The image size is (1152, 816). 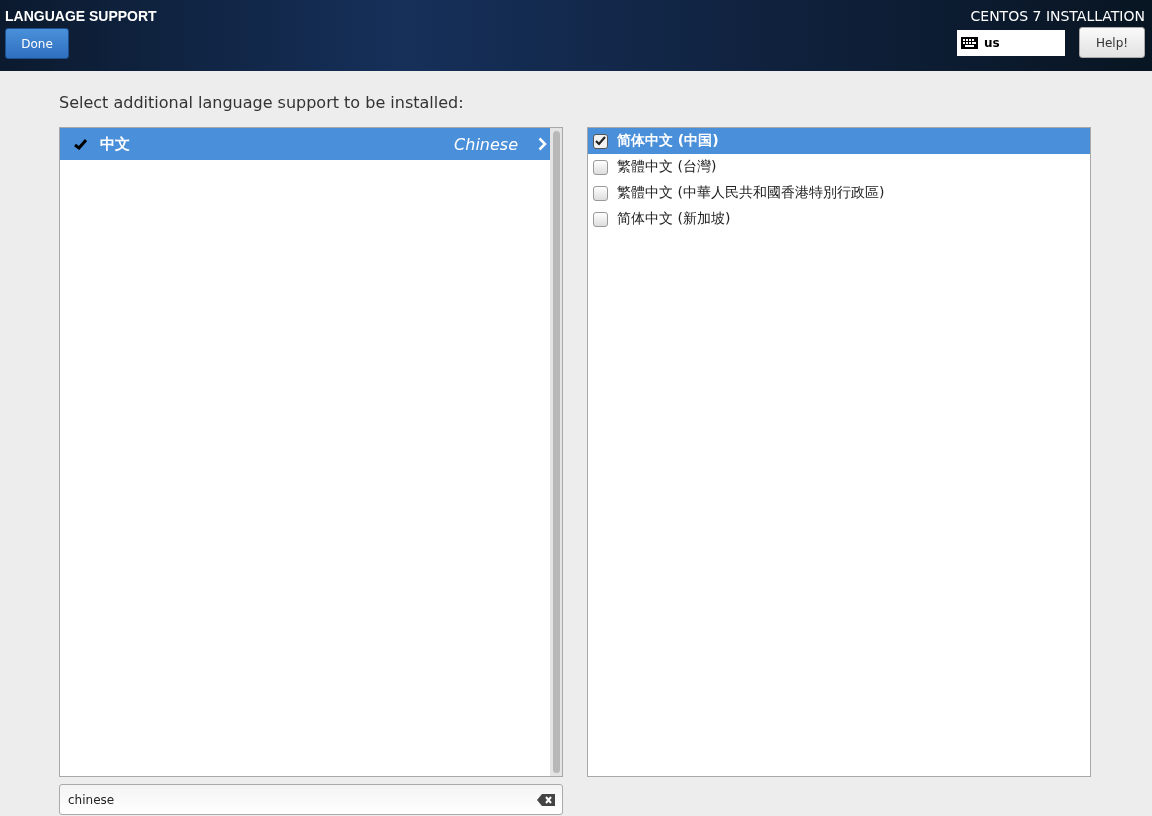 I want to click on language-english-name: Chinese, so click(x=486, y=144).